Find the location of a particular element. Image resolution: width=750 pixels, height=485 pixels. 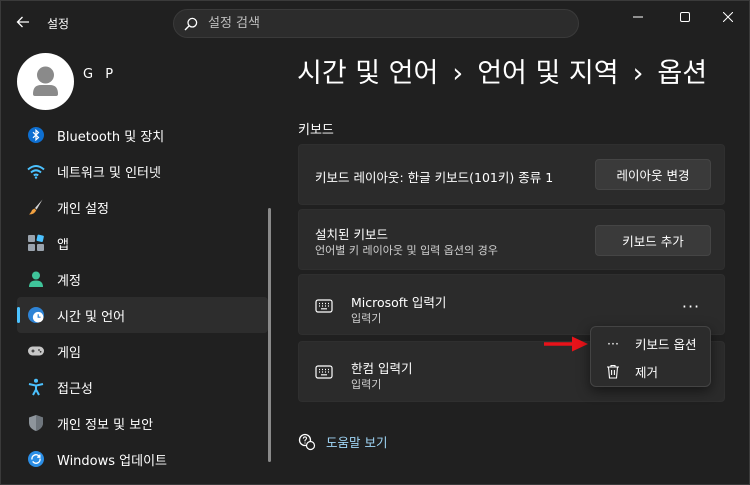

search-input is located at coordinates (373, 23).